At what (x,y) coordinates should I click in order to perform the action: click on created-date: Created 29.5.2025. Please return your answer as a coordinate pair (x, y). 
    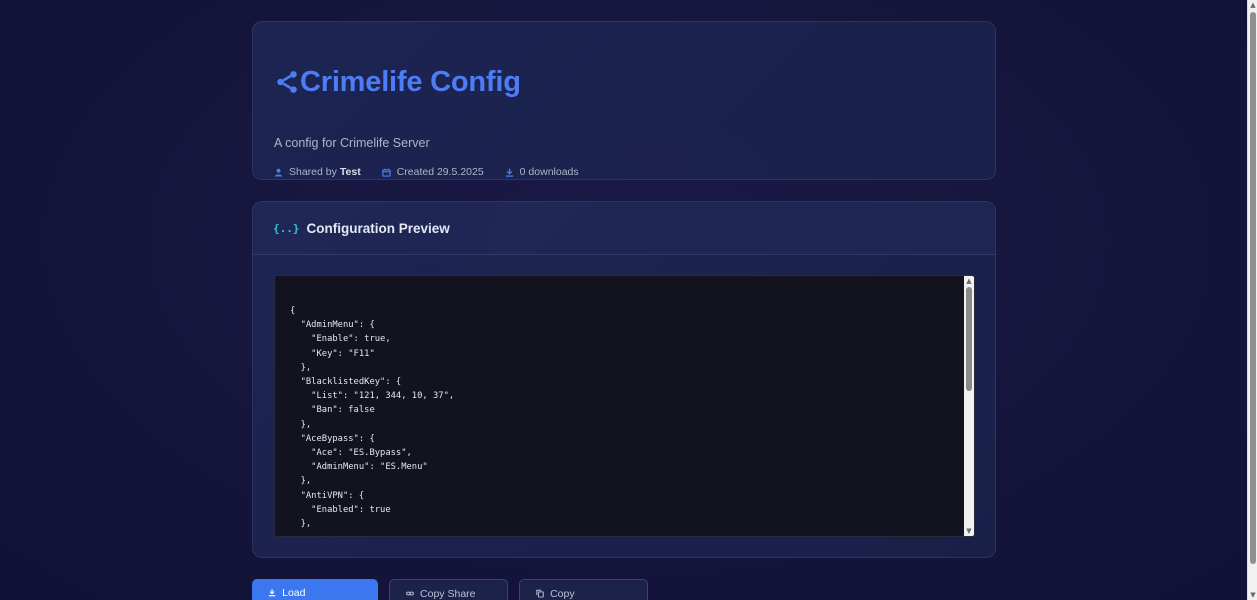
    Looking at the image, I should click on (433, 172).